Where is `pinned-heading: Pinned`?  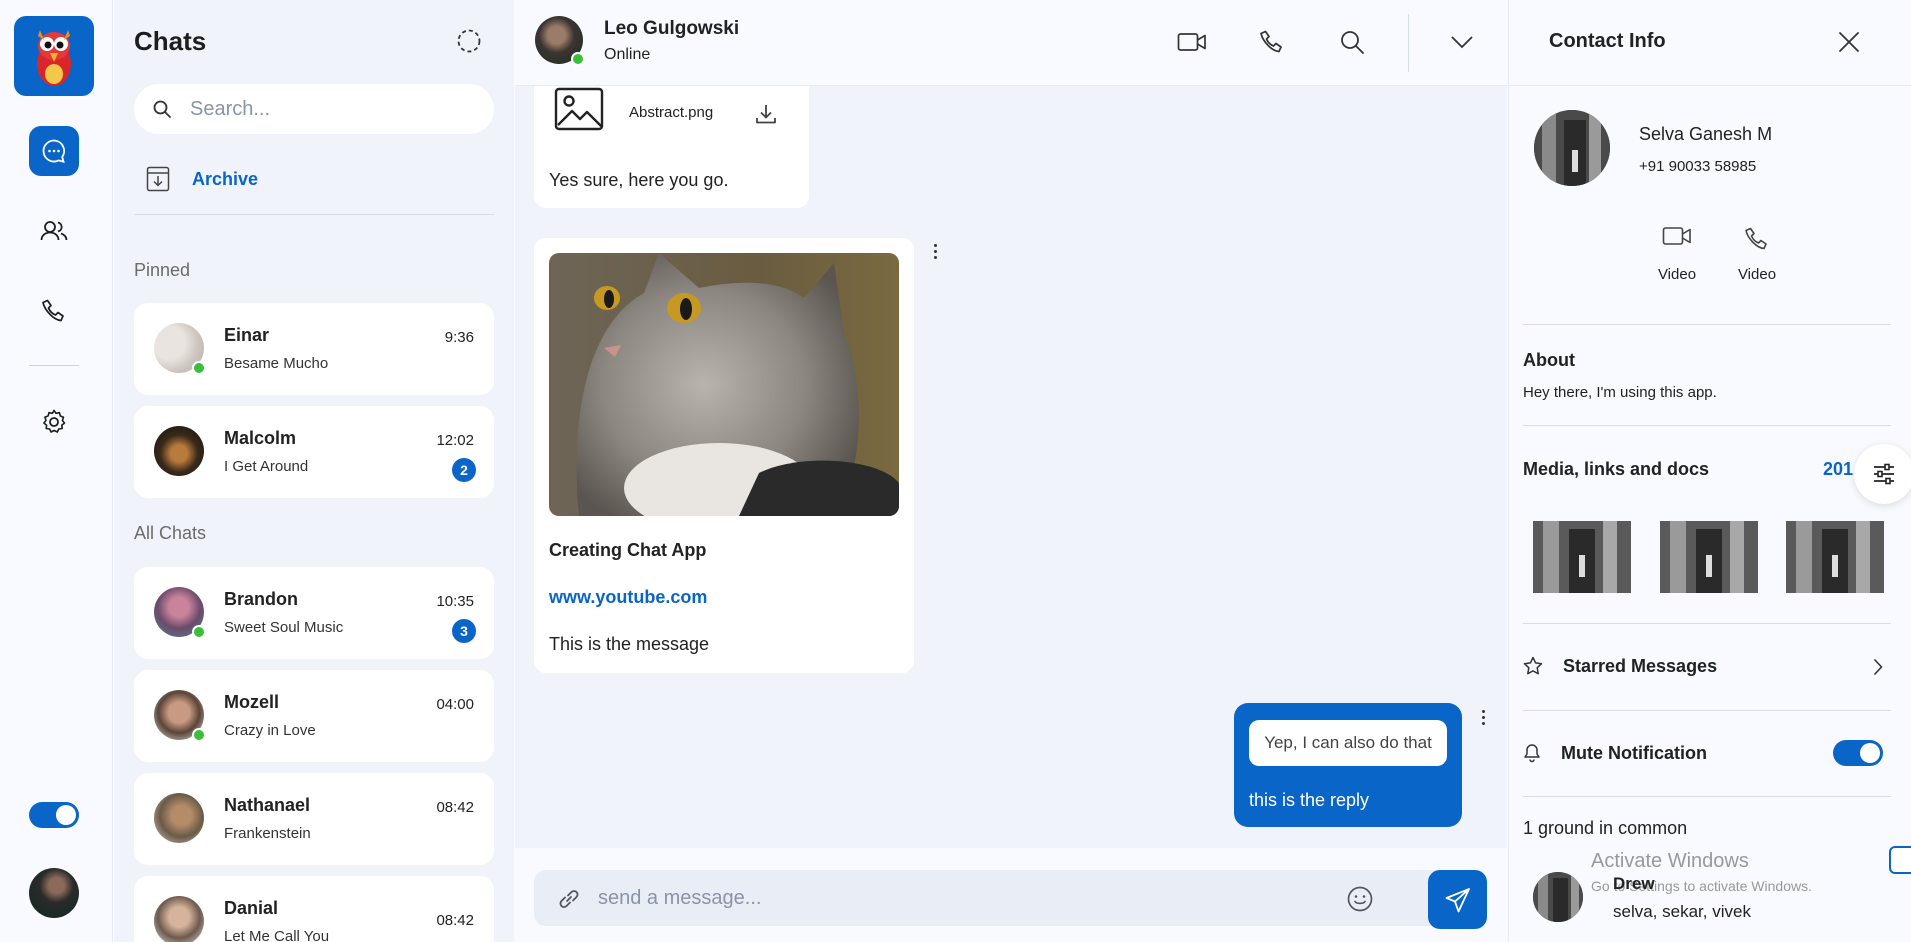 pinned-heading: Pinned is located at coordinates (162, 270).